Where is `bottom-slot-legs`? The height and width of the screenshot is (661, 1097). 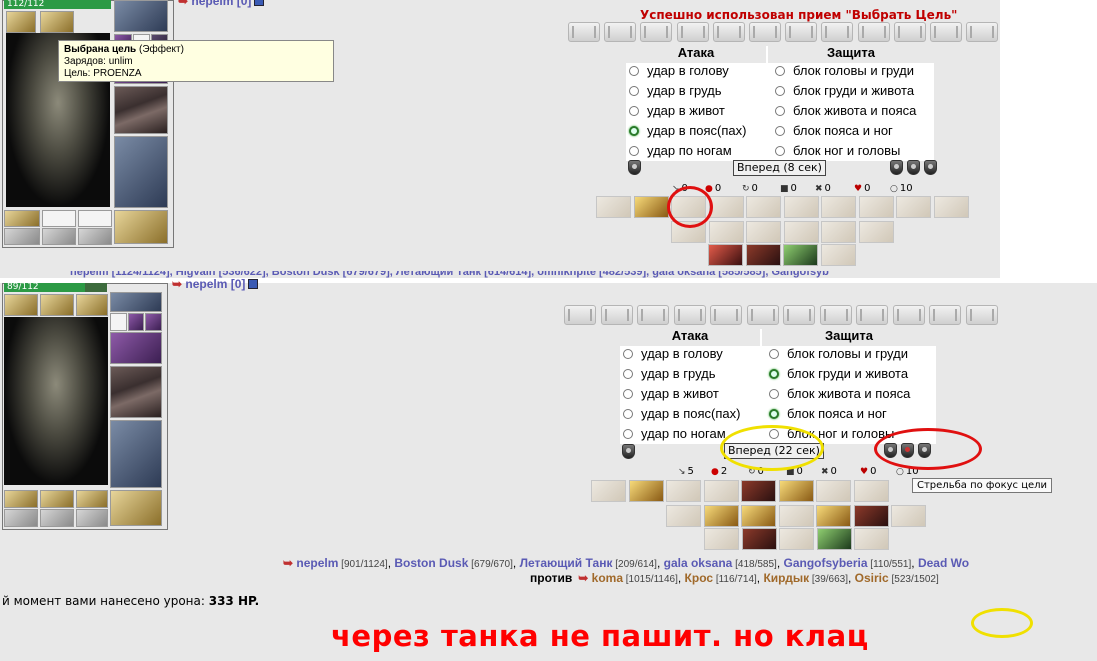
bottom-slot-legs is located at coordinates (136, 454).